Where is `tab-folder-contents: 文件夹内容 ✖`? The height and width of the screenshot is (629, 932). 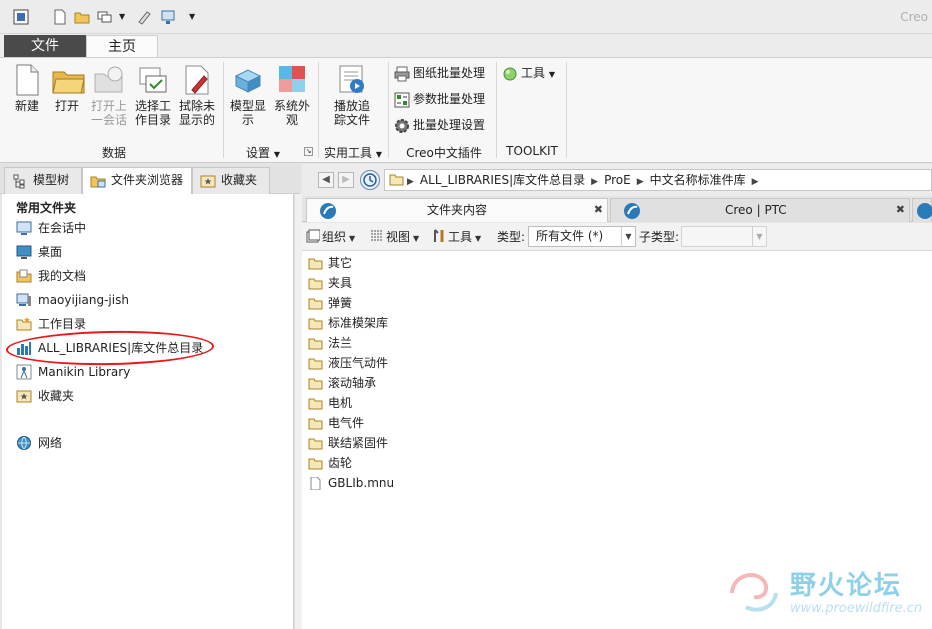 tab-folder-contents: 文件夹内容 ✖ is located at coordinates (457, 210).